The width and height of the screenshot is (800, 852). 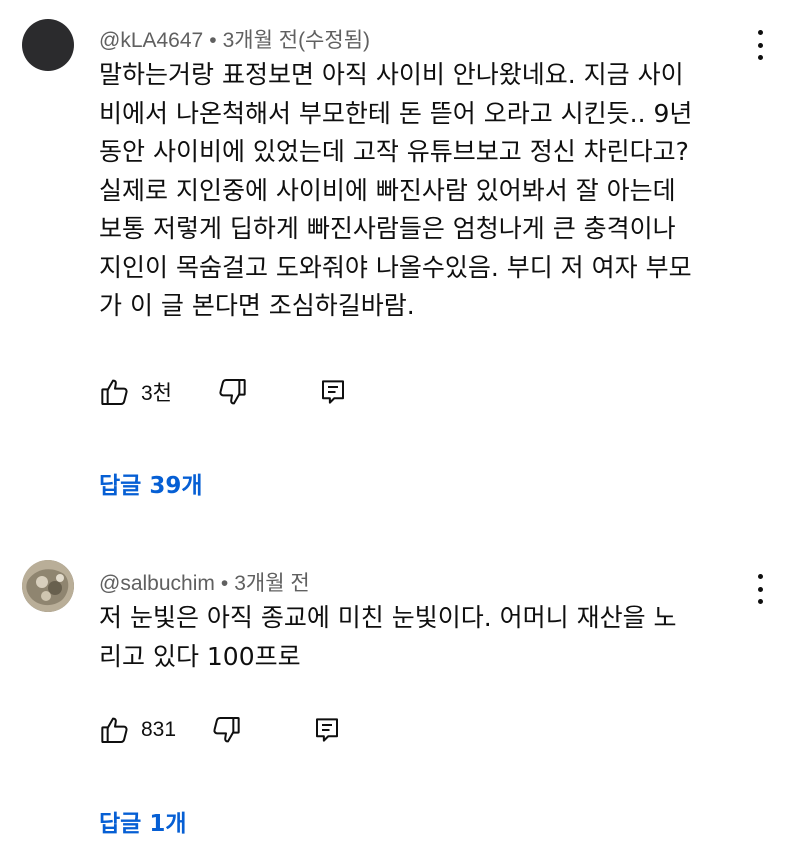 What do you see at coordinates (388, 617) in the screenshot?
I see `comment-text-line: 저 눈빛은 아직 종교에 미친 눈빛이다. 어머니 재산을 노` at bounding box center [388, 617].